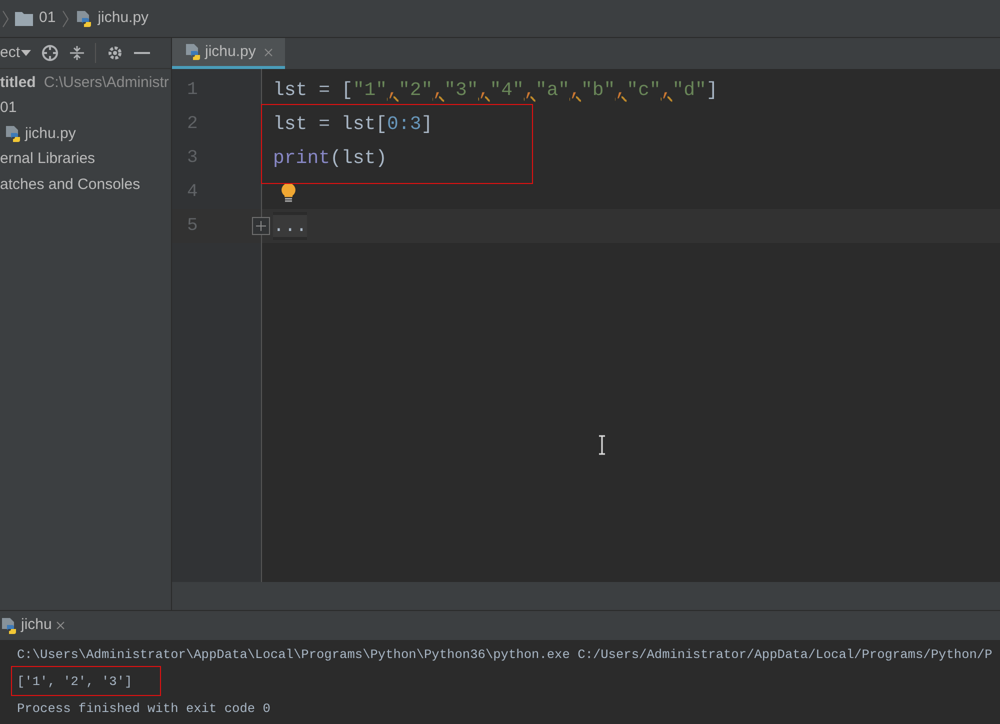 This screenshot has height=724, width=1000. Describe the element at coordinates (228, 53) in the screenshot. I see `editor-tab: jichu.py` at that location.